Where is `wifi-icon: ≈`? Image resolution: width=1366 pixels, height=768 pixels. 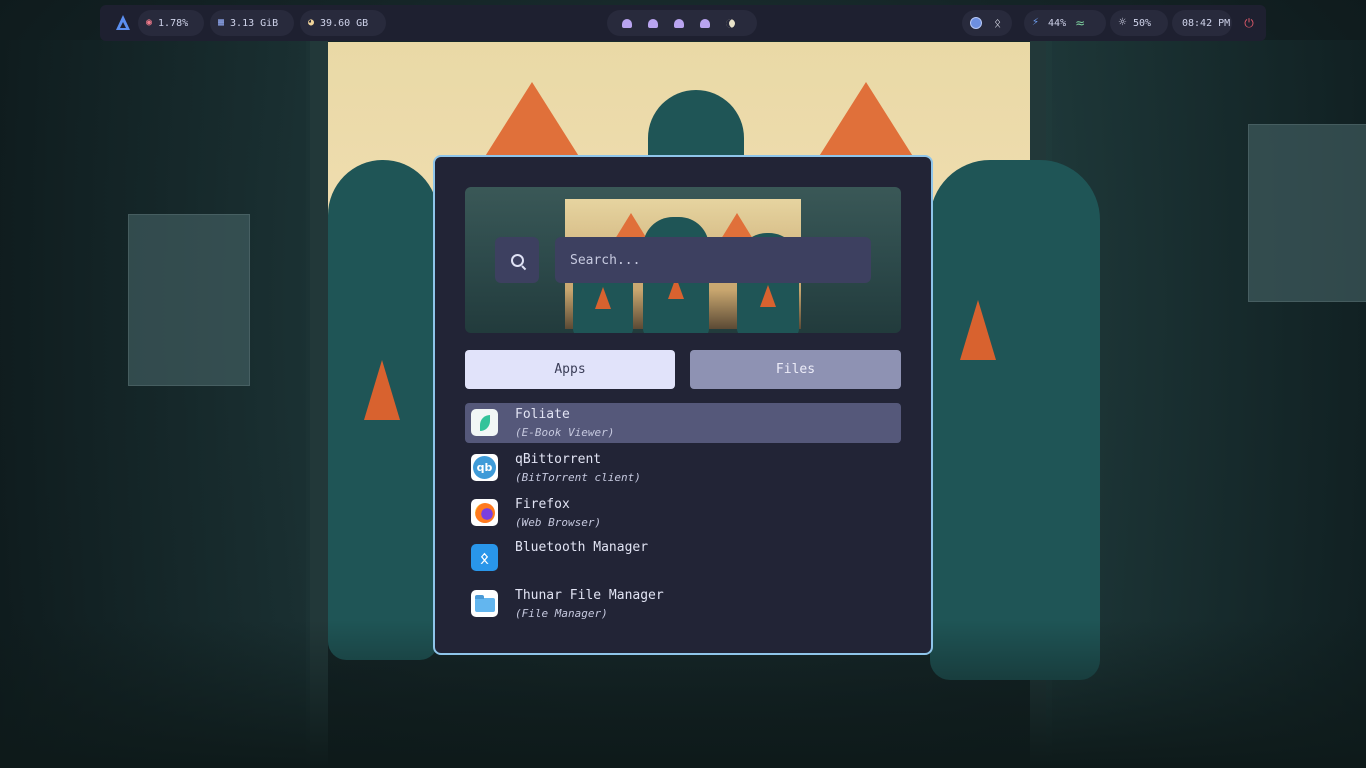
wifi-icon: ≈ is located at coordinates (1080, 23).